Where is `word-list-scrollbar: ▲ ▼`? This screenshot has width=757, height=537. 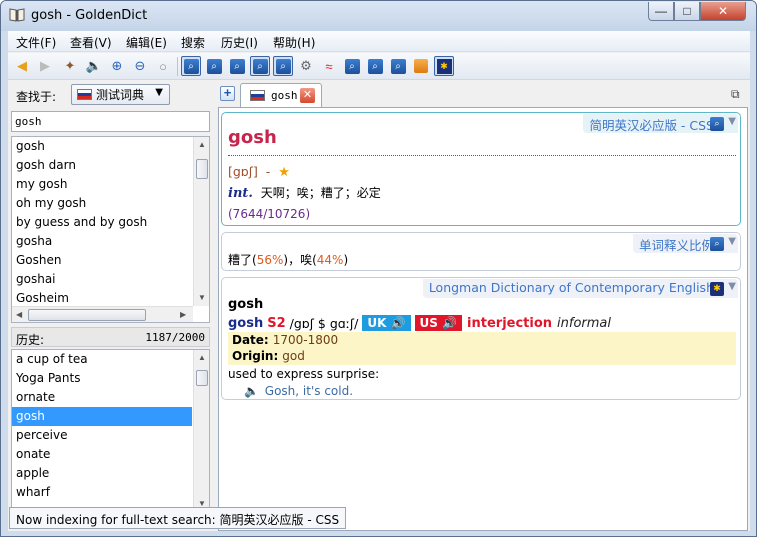 word-list-scrollbar: ▲ ▼ is located at coordinates (201, 221).